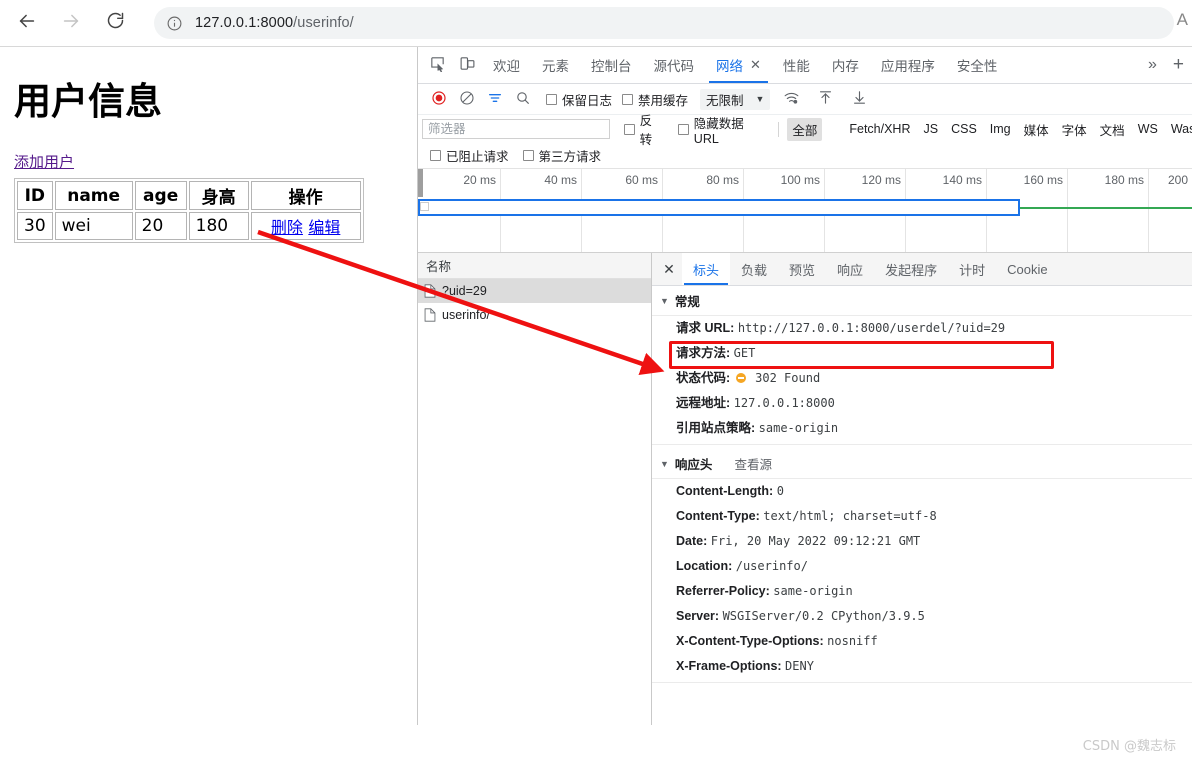  I want to click on tab-application: 应用程序, so click(908, 65).